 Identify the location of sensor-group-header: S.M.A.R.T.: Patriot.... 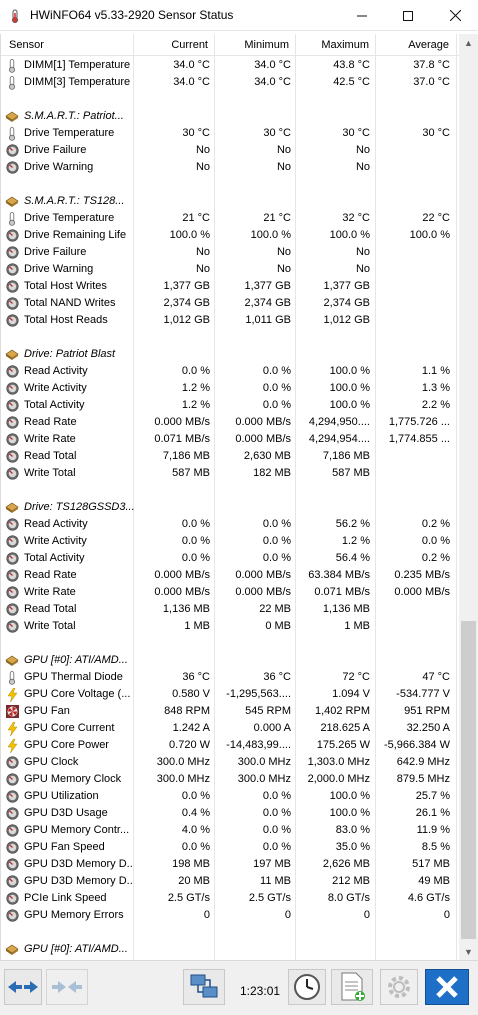
(230, 116).